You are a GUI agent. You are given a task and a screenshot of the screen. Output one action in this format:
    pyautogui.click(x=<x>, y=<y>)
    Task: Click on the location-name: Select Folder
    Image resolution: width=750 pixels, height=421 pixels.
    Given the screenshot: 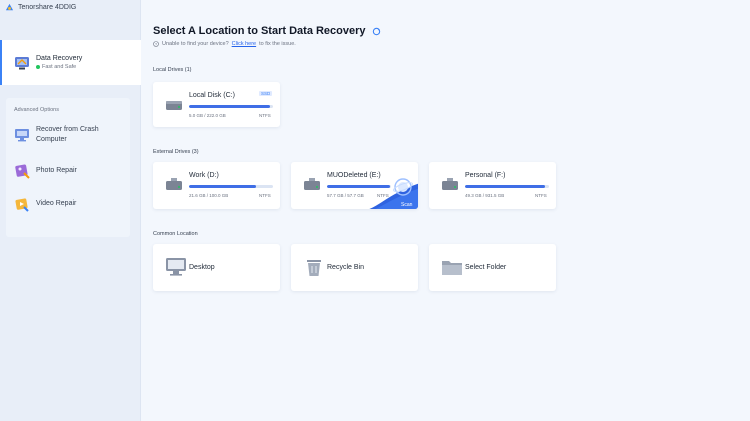 What is the action you would take?
    pyautogui.click(x=486, y=267)
    